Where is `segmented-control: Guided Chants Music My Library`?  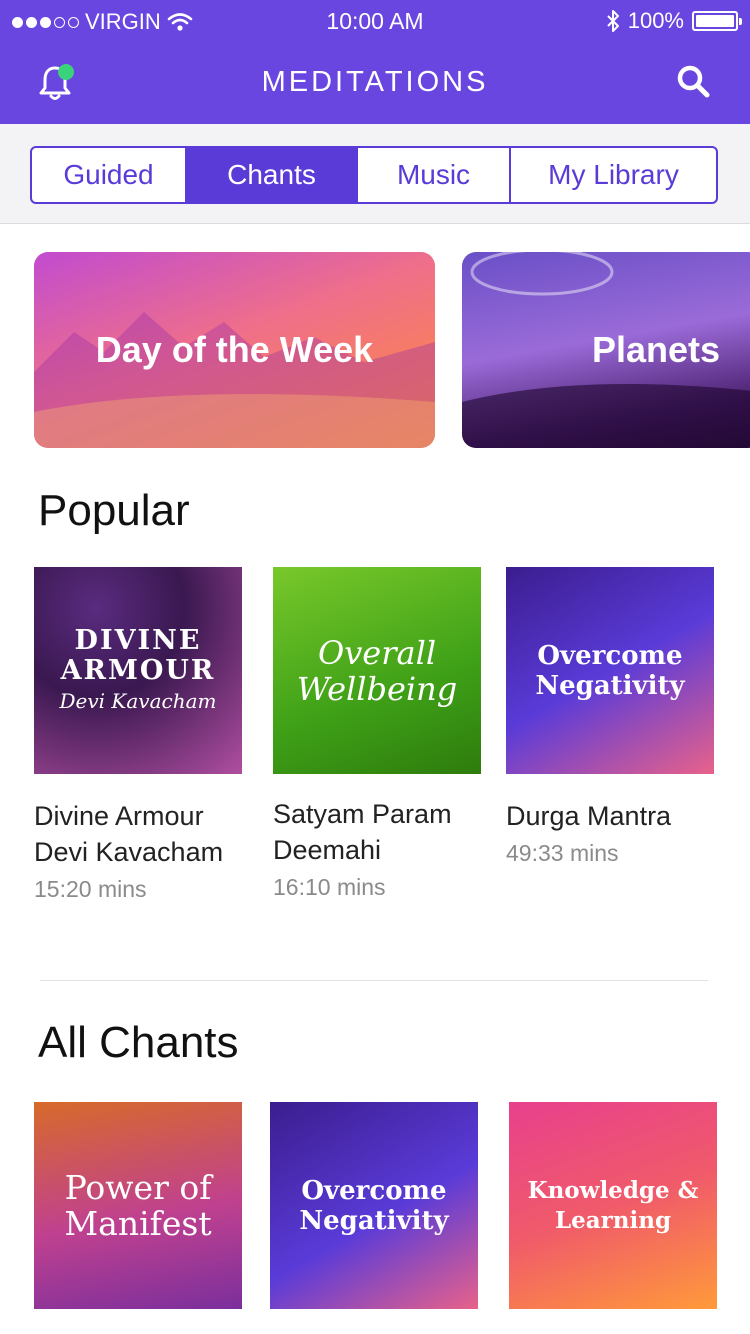
segmented-control: Guided Chants Music My Library is located at coordinates (374, 175).